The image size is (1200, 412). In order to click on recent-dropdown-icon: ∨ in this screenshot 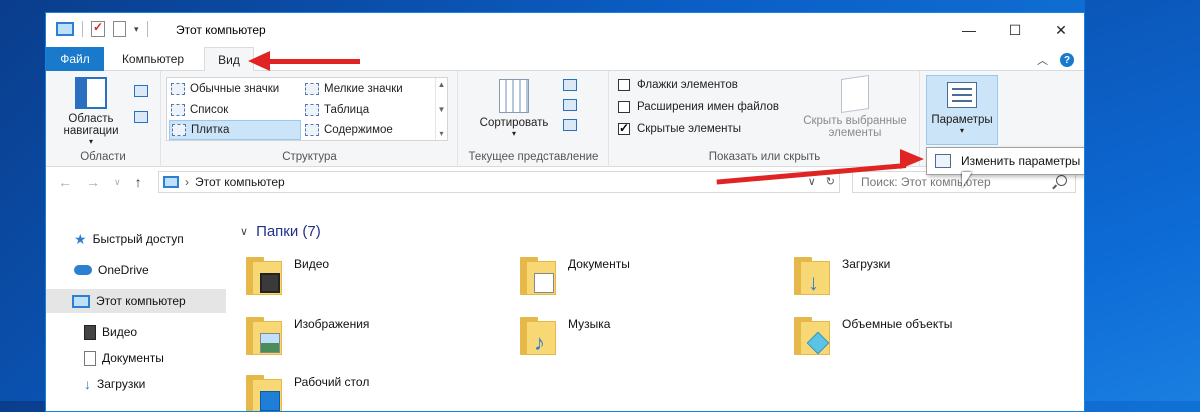, I will do `click(117, 182)`.